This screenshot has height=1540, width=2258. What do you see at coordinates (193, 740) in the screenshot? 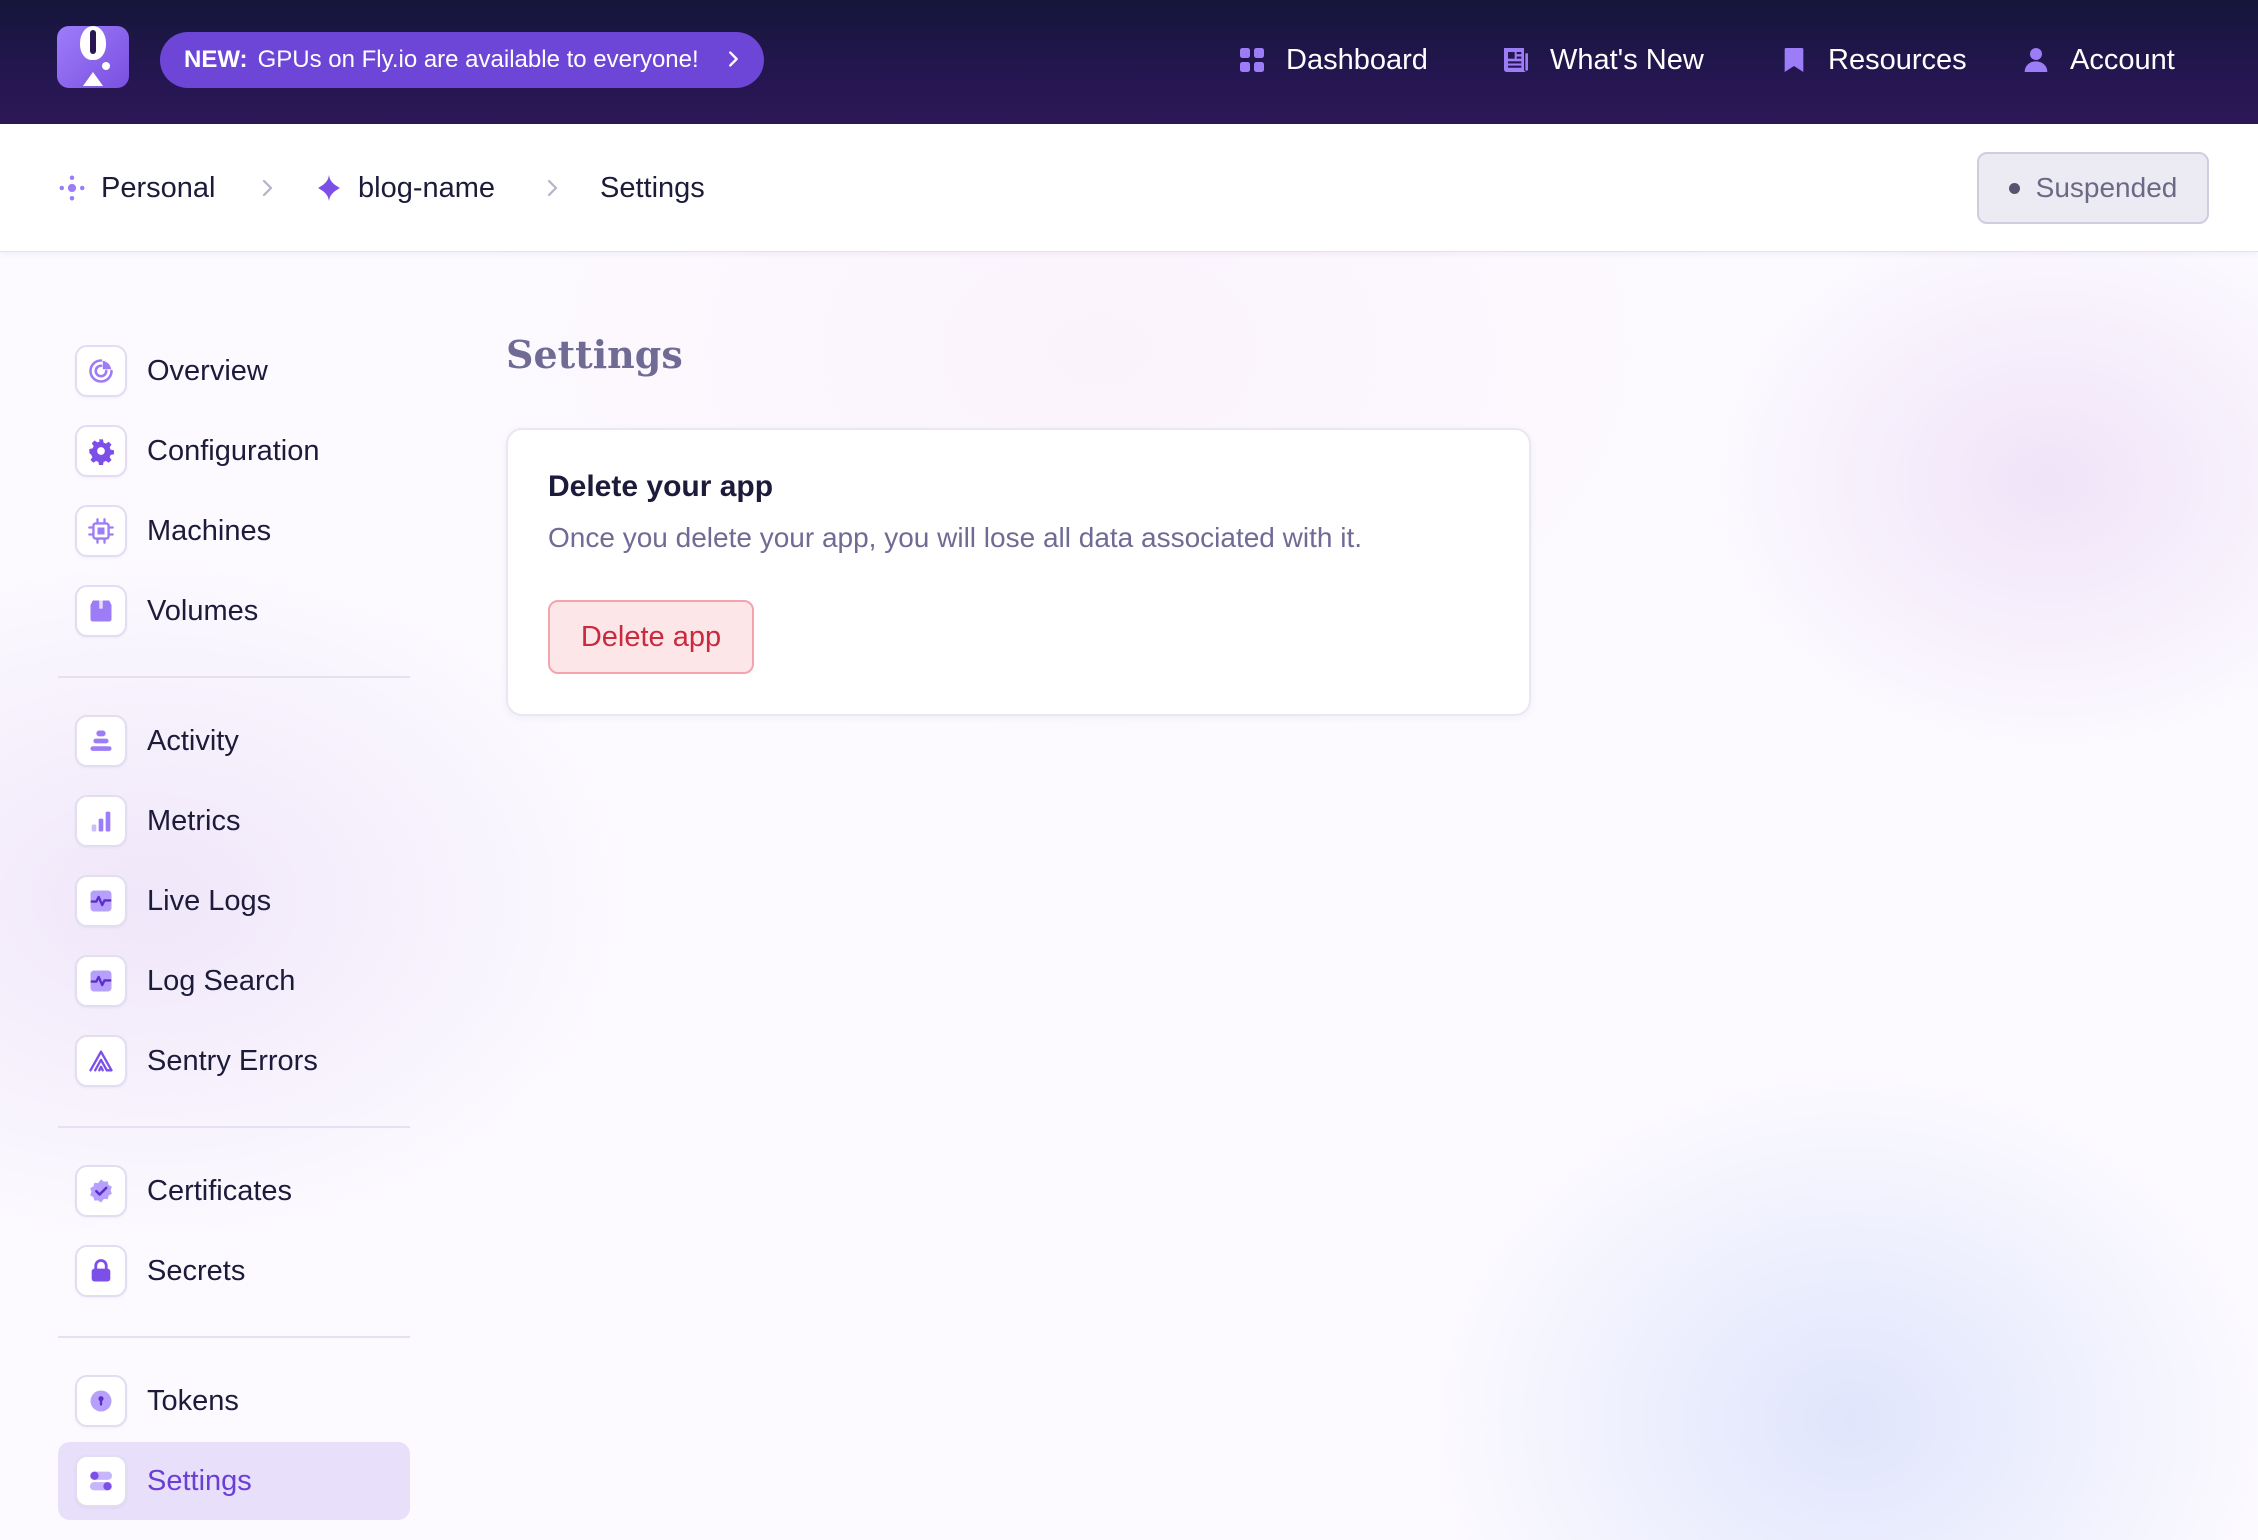
I see `sidebar-item-label: Activity` at bounding box center [193, 740].